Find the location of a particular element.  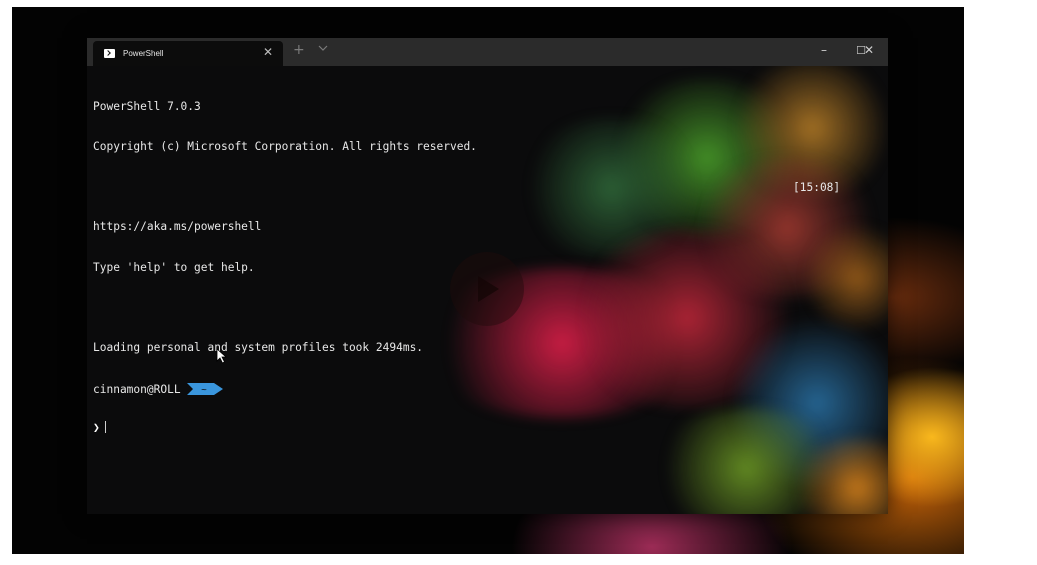

prompt-symbol: ❯ is located at coordinates (96, 428).